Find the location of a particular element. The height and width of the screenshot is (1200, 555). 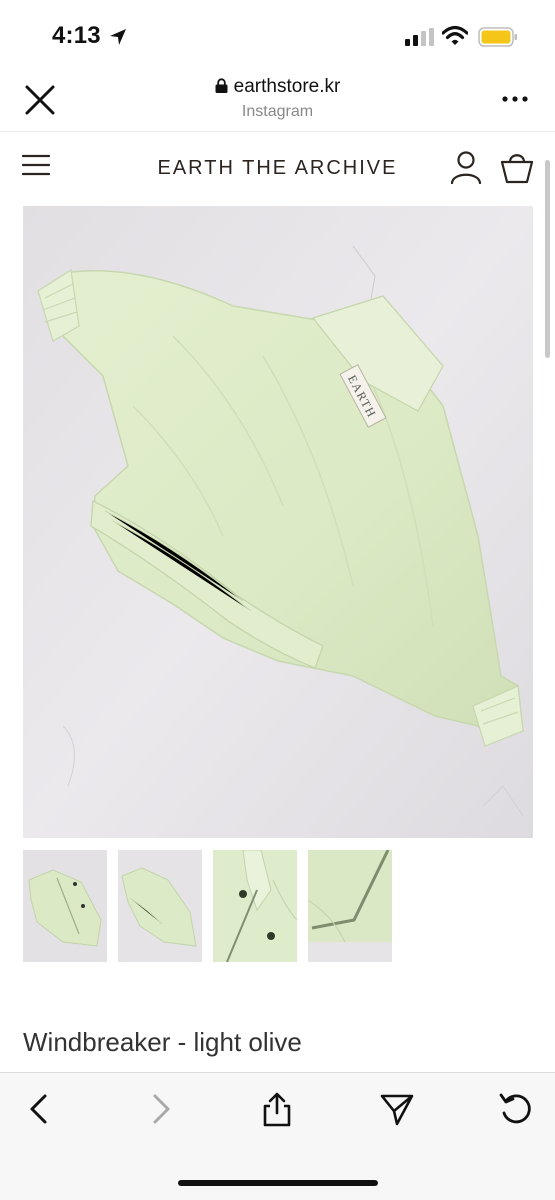

source-label: Instagram is located at coordinates (277, 111).